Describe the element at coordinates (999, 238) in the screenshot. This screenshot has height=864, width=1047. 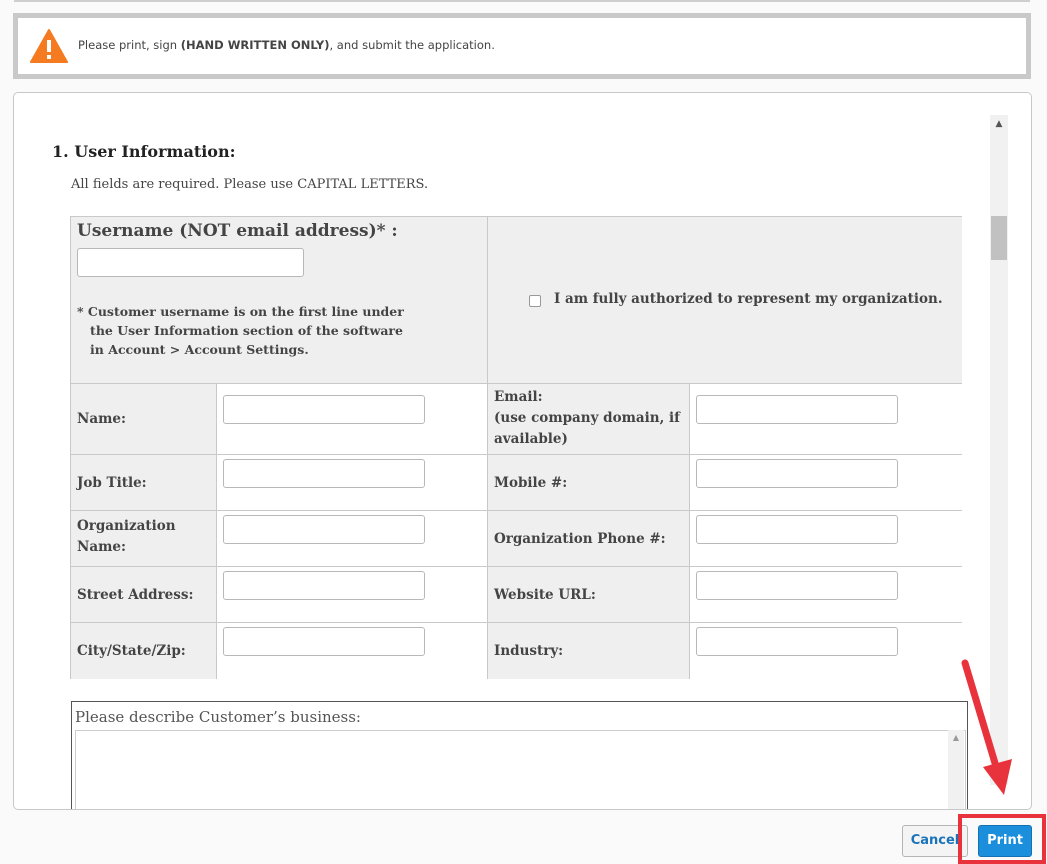
I see `scroll-thumb` at that location.